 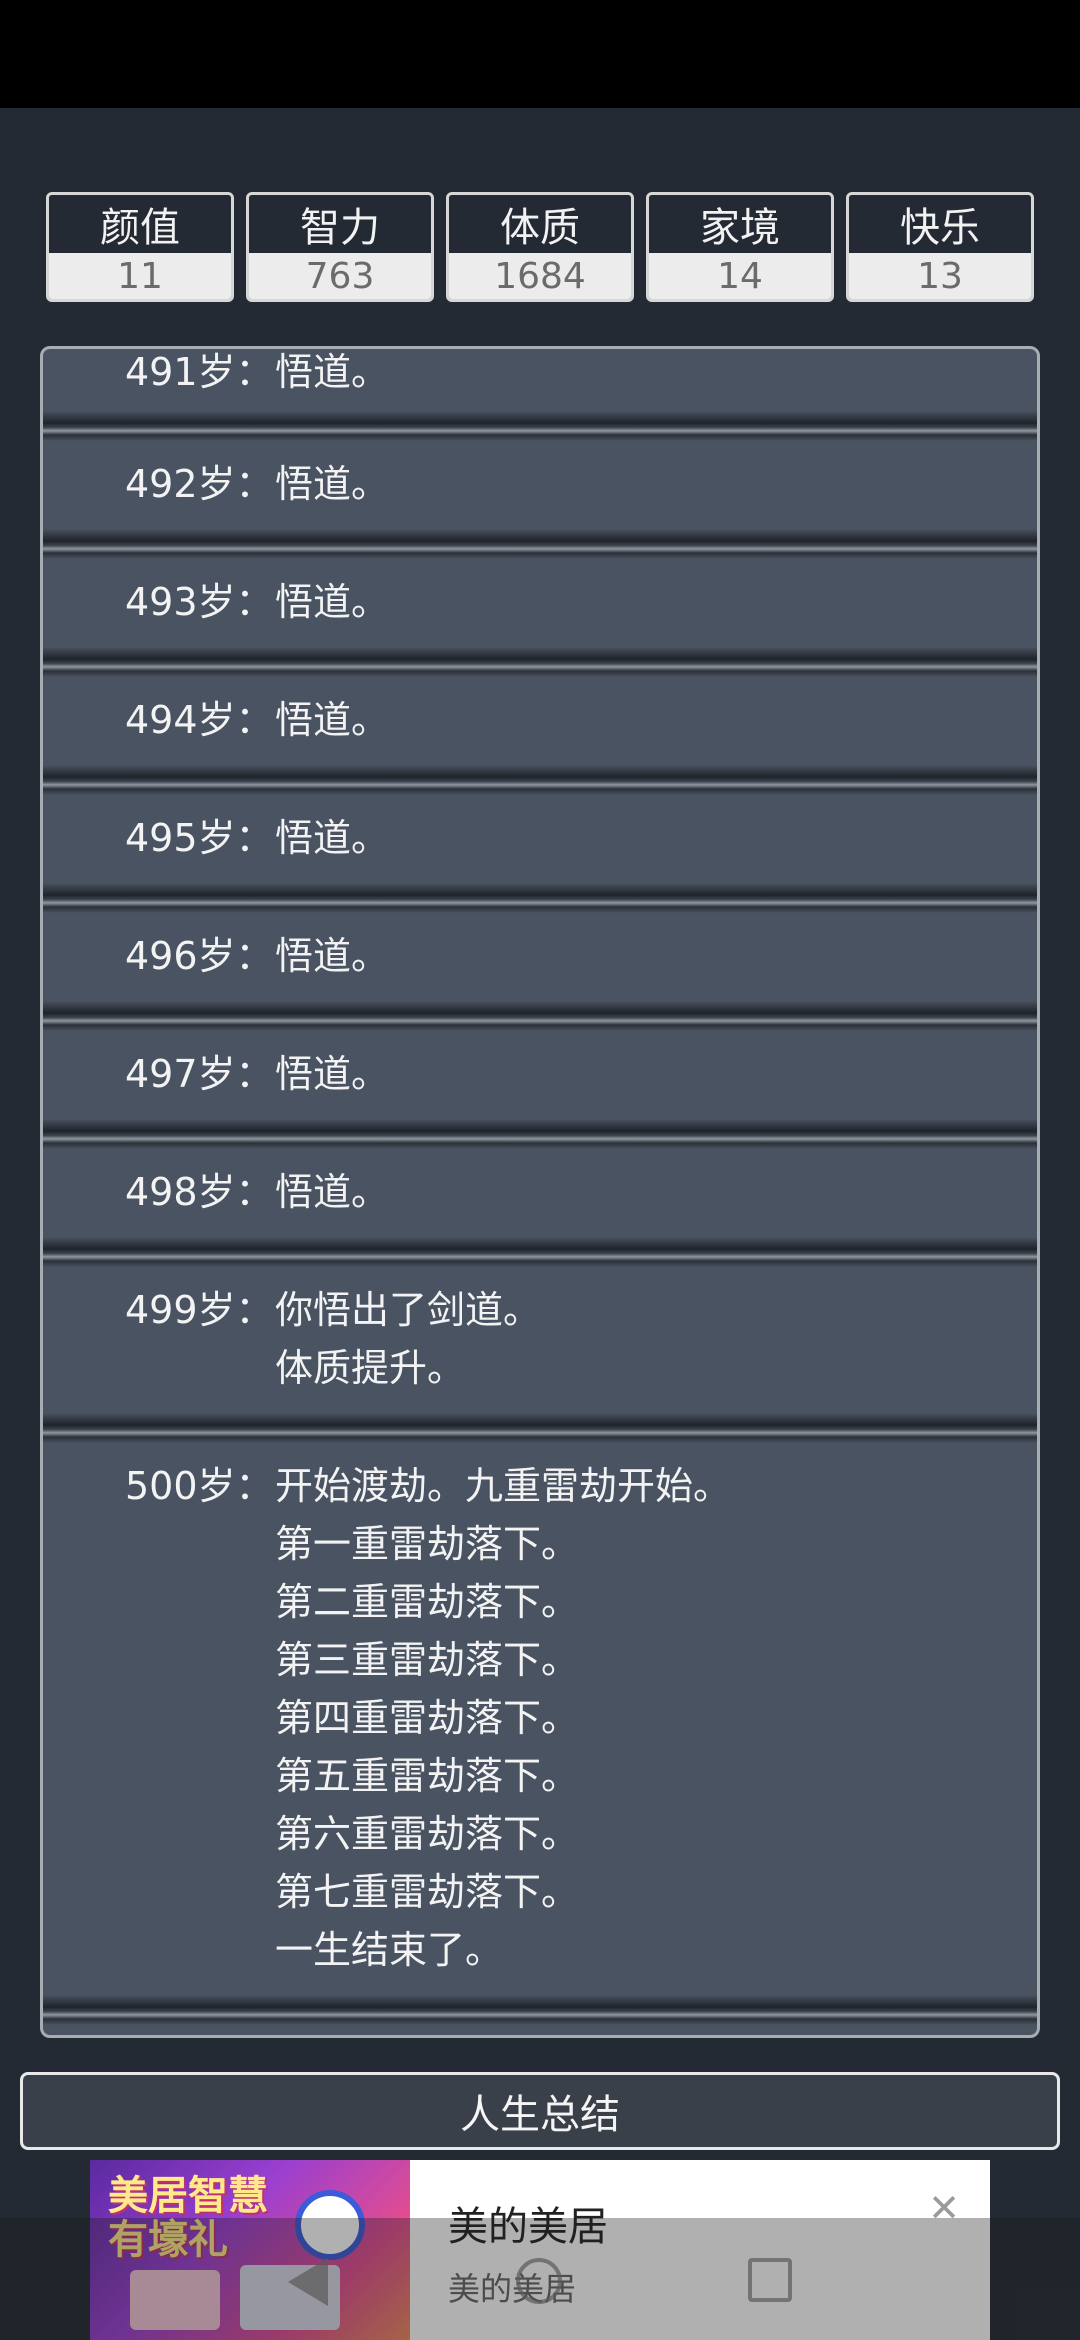 What do you see at coordinates (199, 1486) in the screenshot?
I see `log-age: 500岁：` at bounding box center [199, 1486].